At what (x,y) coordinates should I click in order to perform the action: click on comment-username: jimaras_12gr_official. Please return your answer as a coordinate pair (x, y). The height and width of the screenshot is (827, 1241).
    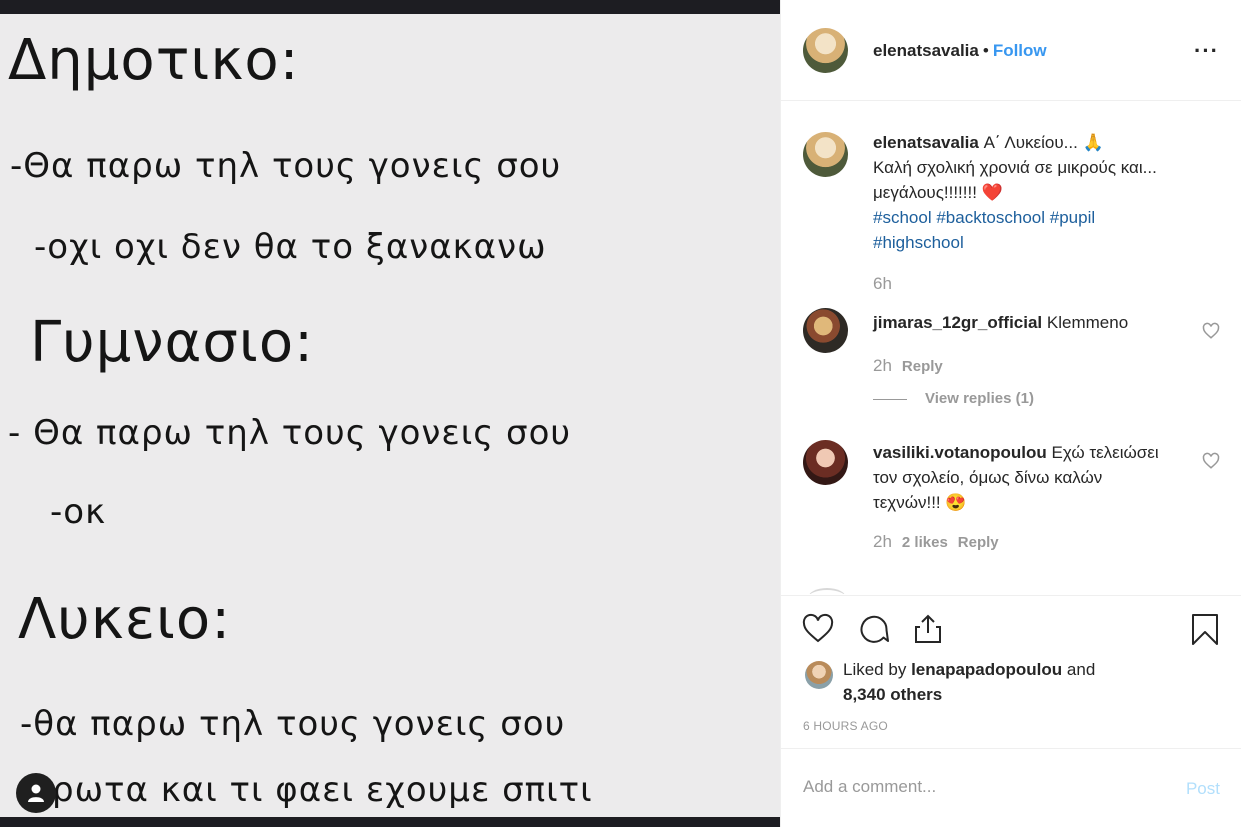
    Looking at the image, I should click on (957, 322).